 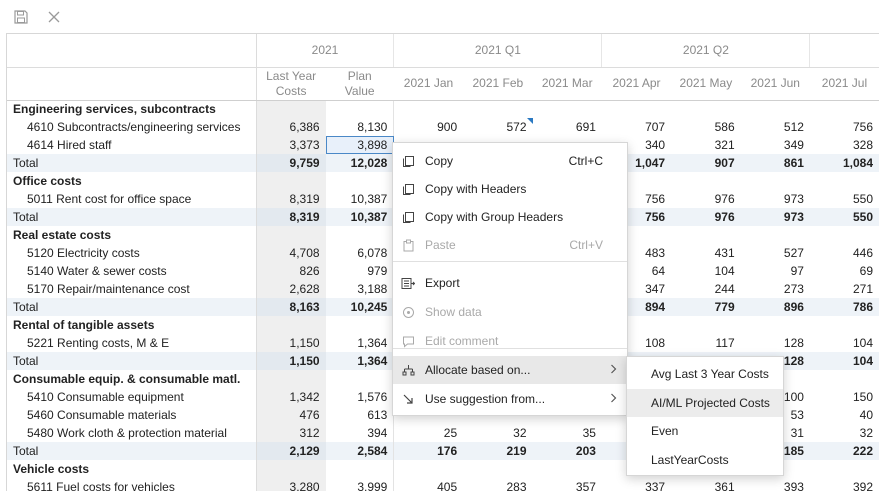 What do you see at coordinates (706, 127) in the screenshot?
I see `table-cell: 586` at bounding box center [706, 127].